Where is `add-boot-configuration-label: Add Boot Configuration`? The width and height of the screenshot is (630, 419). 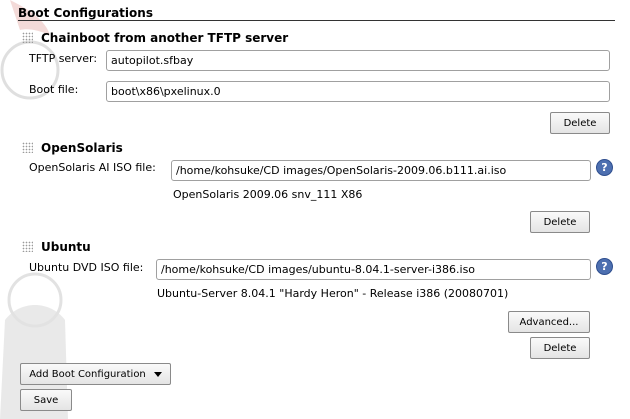
add-boot-configuration-label: Add Boot Configuration is located at coordinates (87, 374).